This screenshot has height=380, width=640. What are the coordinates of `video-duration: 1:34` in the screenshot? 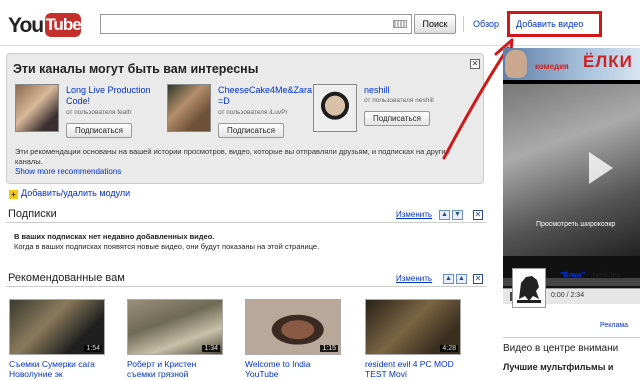 It's located at (211, 348).